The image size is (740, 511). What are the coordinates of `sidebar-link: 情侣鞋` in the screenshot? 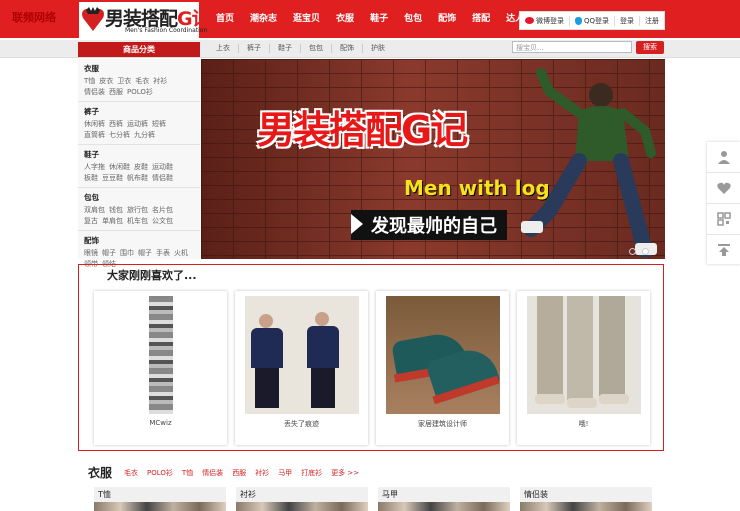 It's located at (162, 178).